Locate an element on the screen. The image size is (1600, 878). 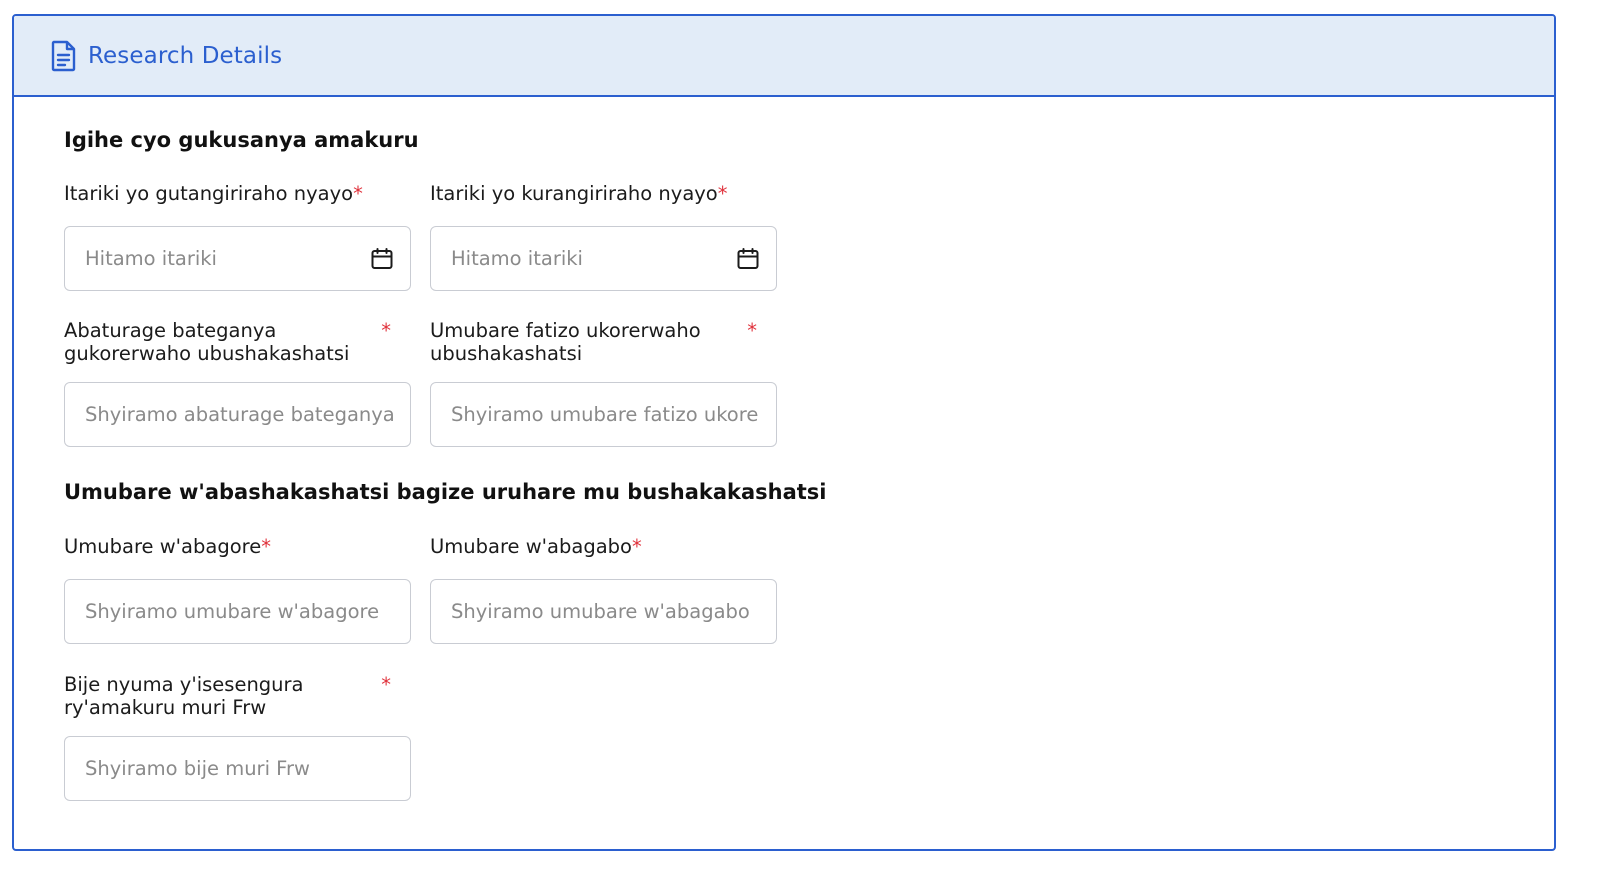
budget-input: Shyiramo bije muri Frw is located at coordinates (237, 768).